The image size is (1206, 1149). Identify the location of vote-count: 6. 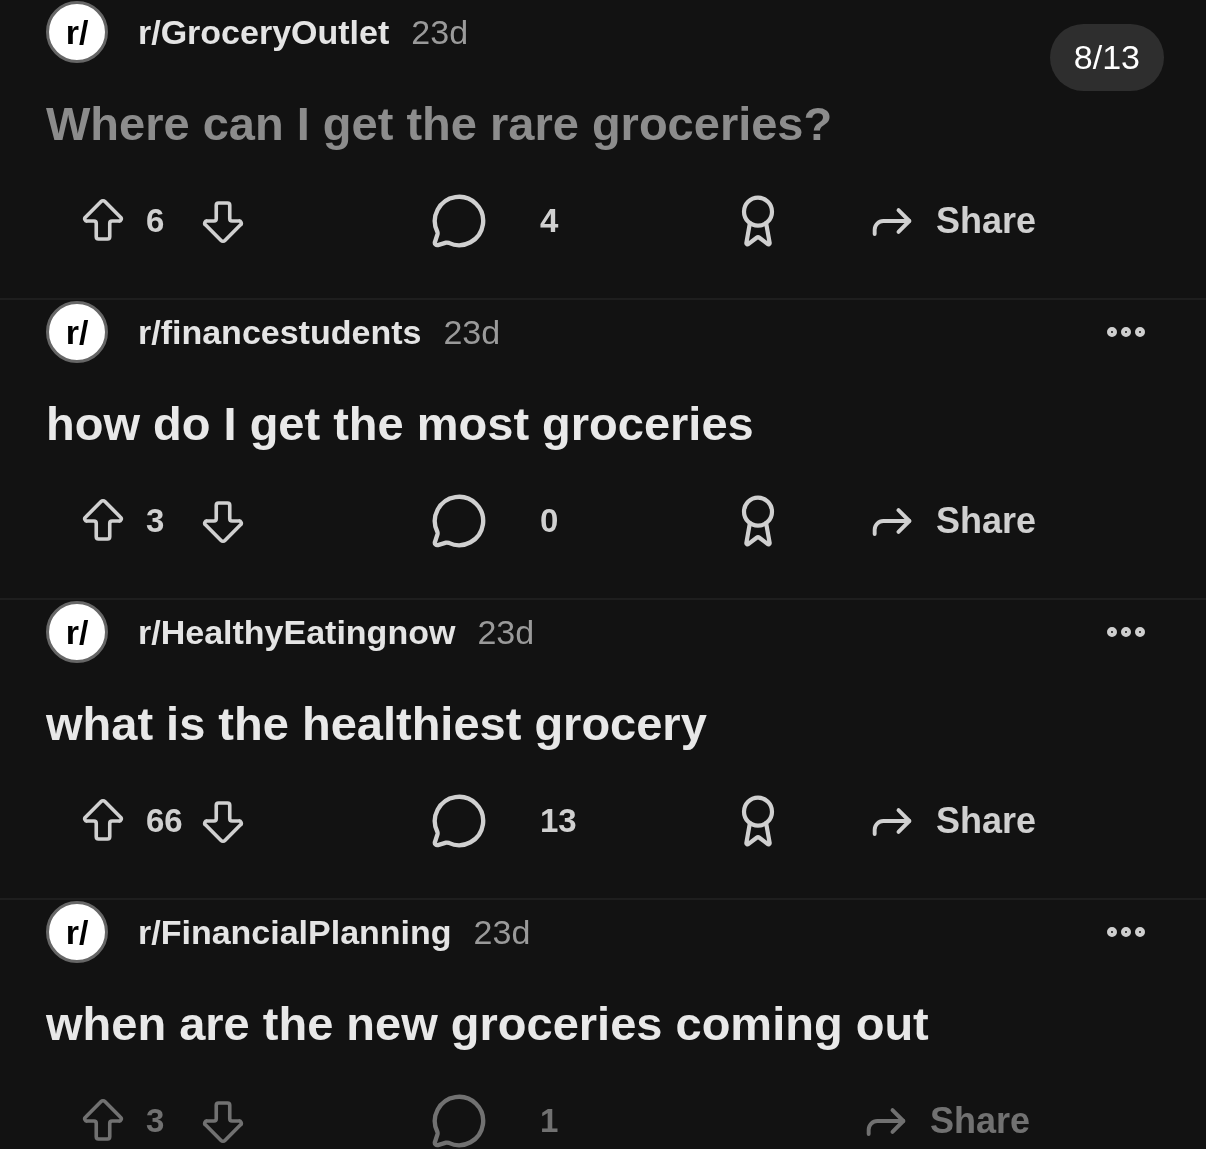
(156, 221).